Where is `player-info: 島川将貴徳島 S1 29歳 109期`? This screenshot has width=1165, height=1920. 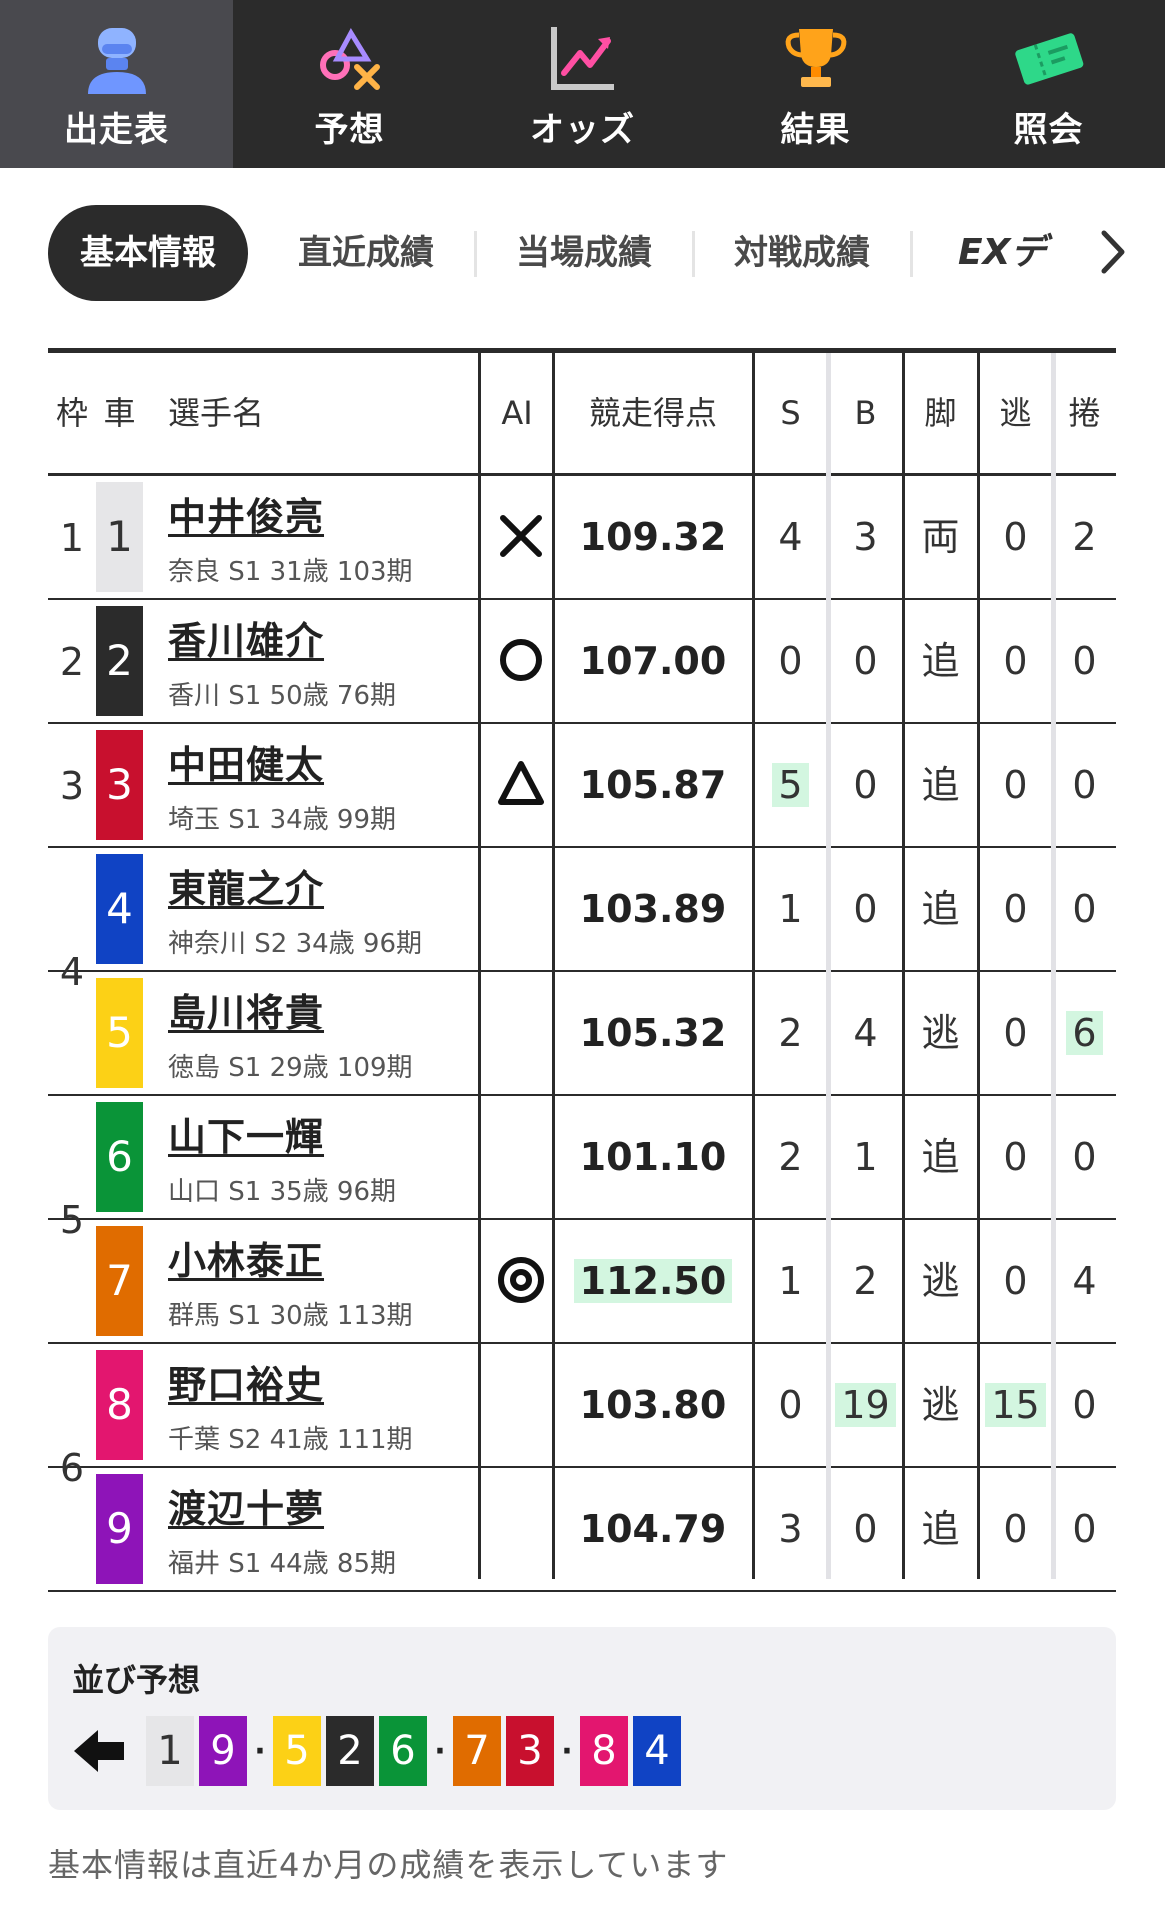 player-info: 島川将貴徳島 S1 29歳 109期 is located at coordinates (290, 1033).